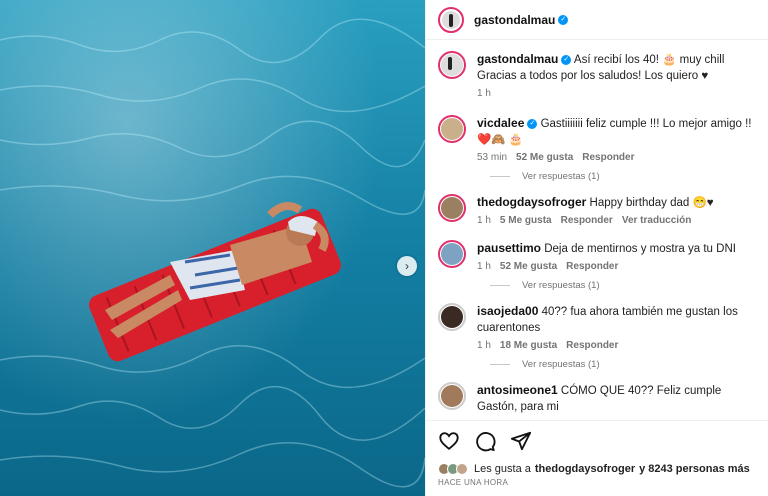  What do you see at coordinates (500, 123) in the screenshot?
I see `comment-username: vicdalee` at bounding box center [500, 123].